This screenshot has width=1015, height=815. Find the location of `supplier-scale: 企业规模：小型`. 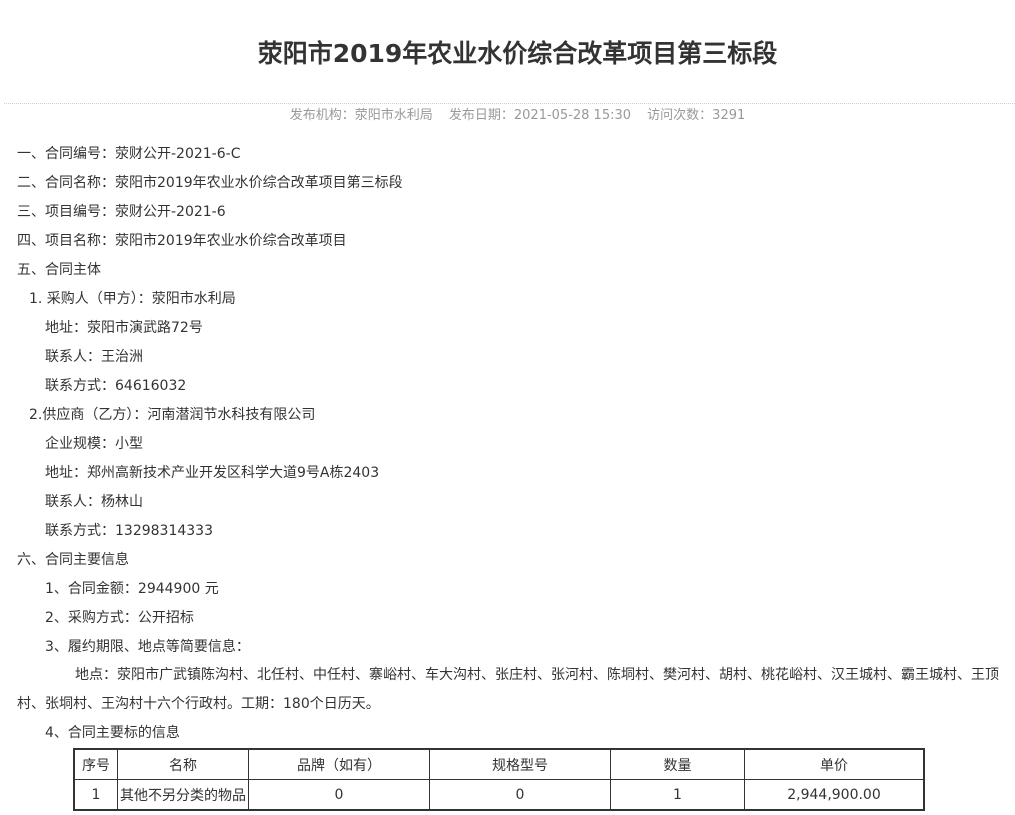

supplier-scale: 企业规模：小型 is located at coordinates (94, 444).